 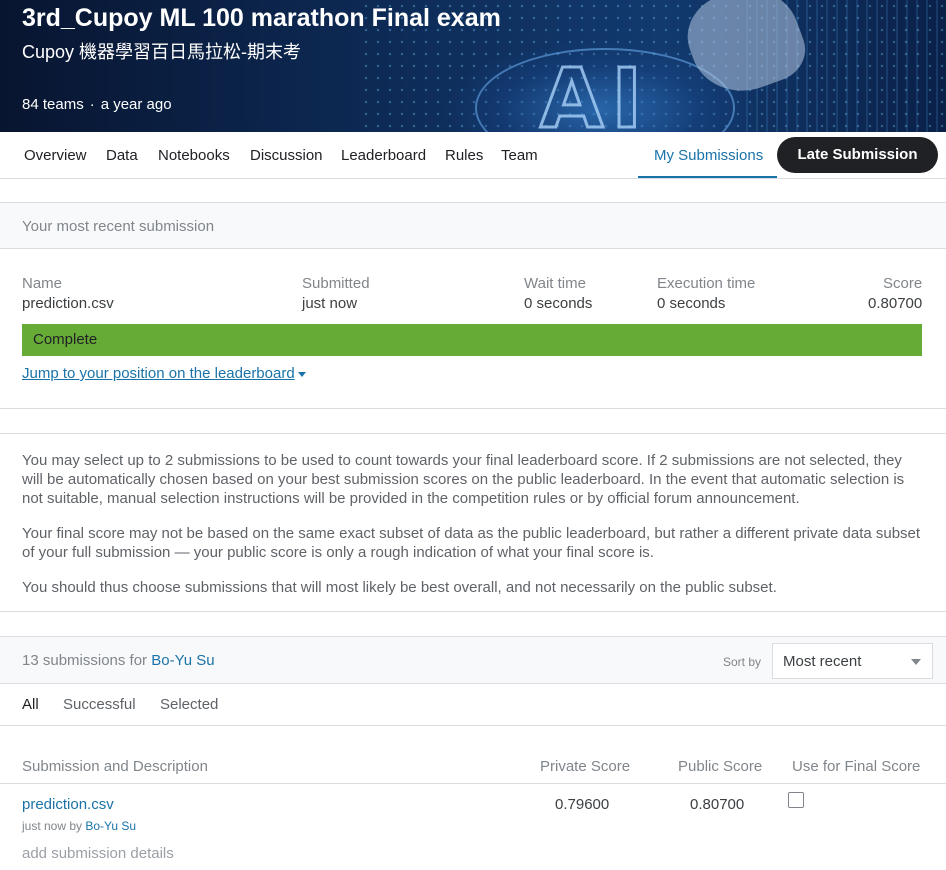 What do you see at coordinates (158, 373) in the screenshot?
I see `jump-link-text: Jump to your position on the leaderboard` at bounding box center [158, 373].